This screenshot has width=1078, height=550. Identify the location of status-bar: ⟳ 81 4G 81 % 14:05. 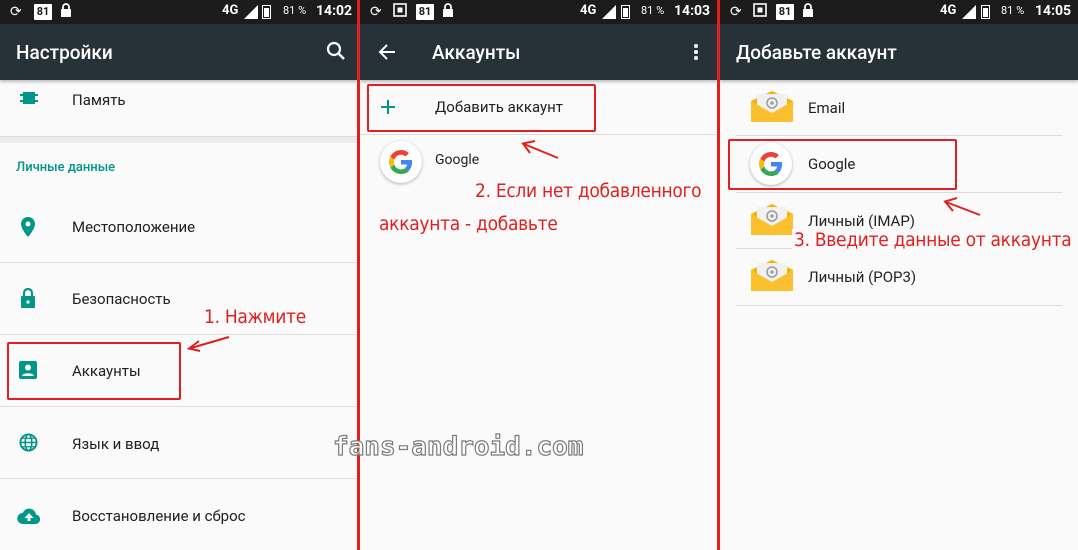
(899, 12).